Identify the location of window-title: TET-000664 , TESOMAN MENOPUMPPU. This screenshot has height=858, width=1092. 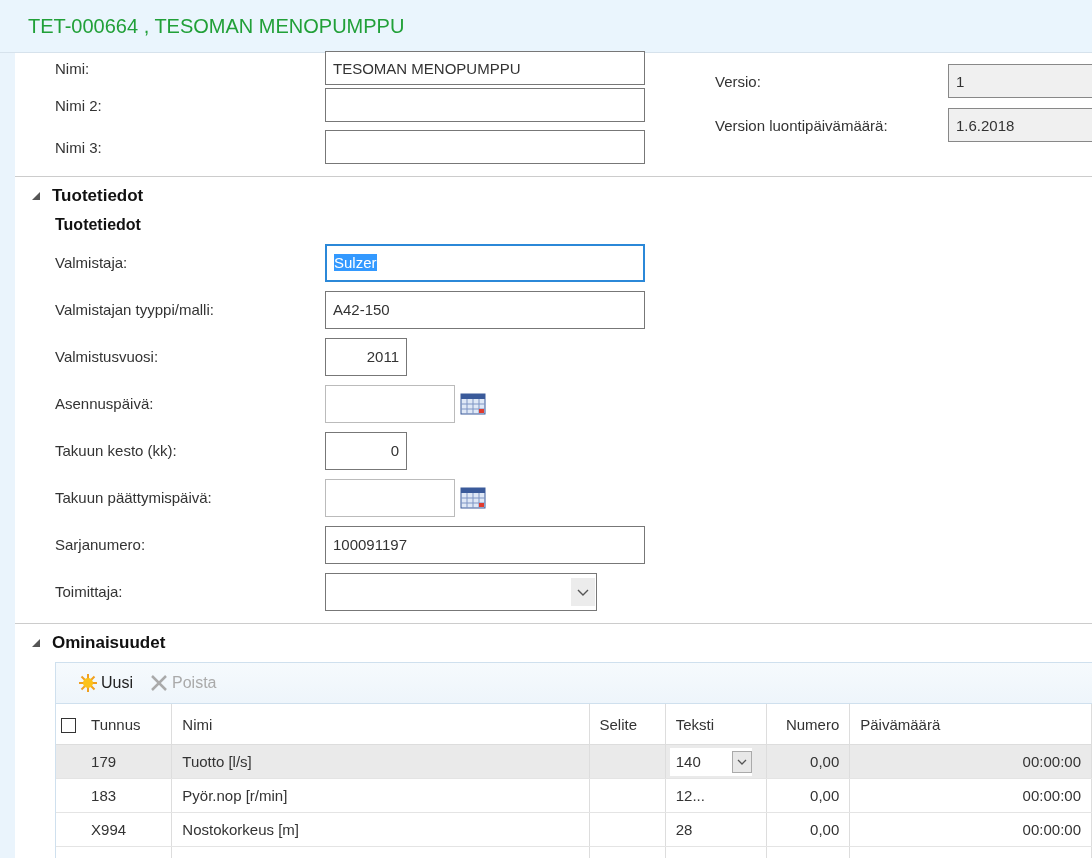
(216, 26).